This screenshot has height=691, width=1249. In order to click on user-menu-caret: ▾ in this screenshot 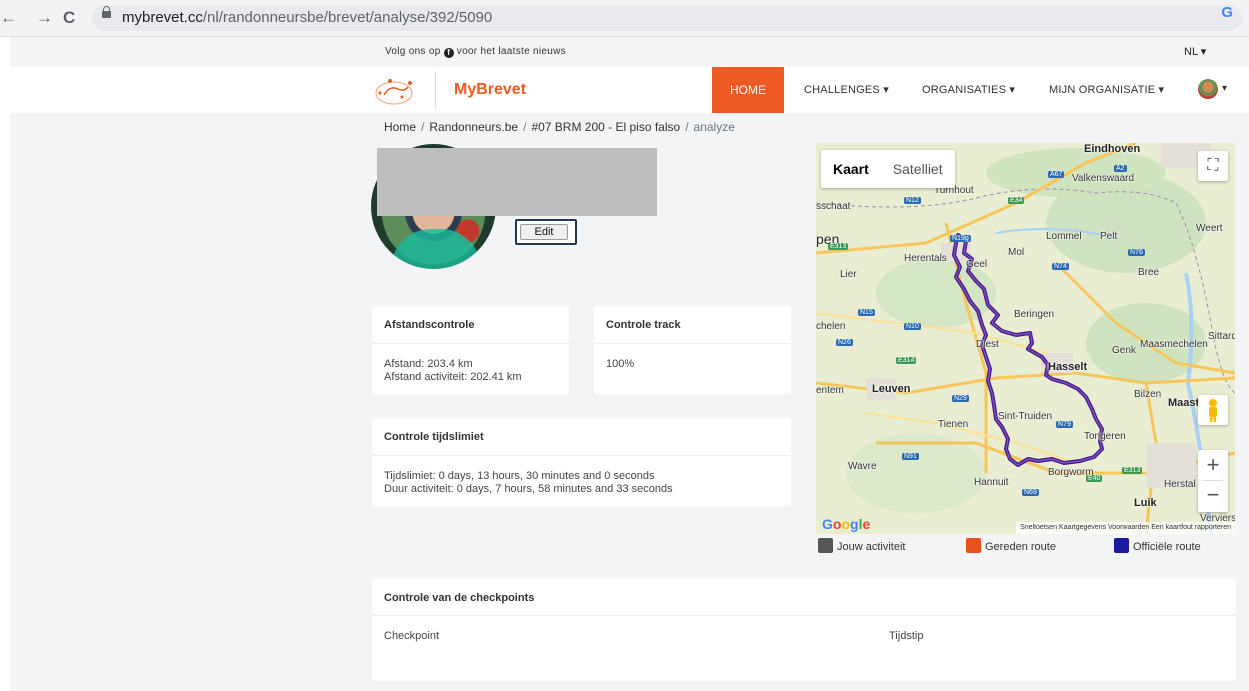, I will do `click(1224, 88)`.